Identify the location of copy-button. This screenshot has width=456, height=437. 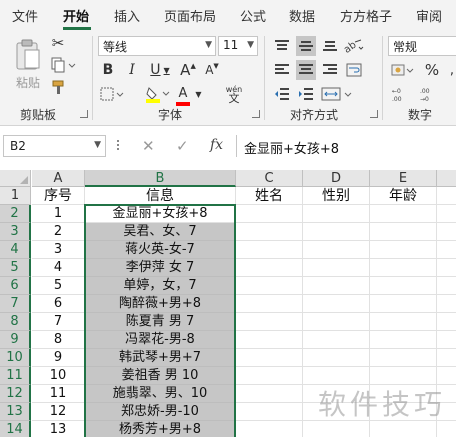
(64, 65).